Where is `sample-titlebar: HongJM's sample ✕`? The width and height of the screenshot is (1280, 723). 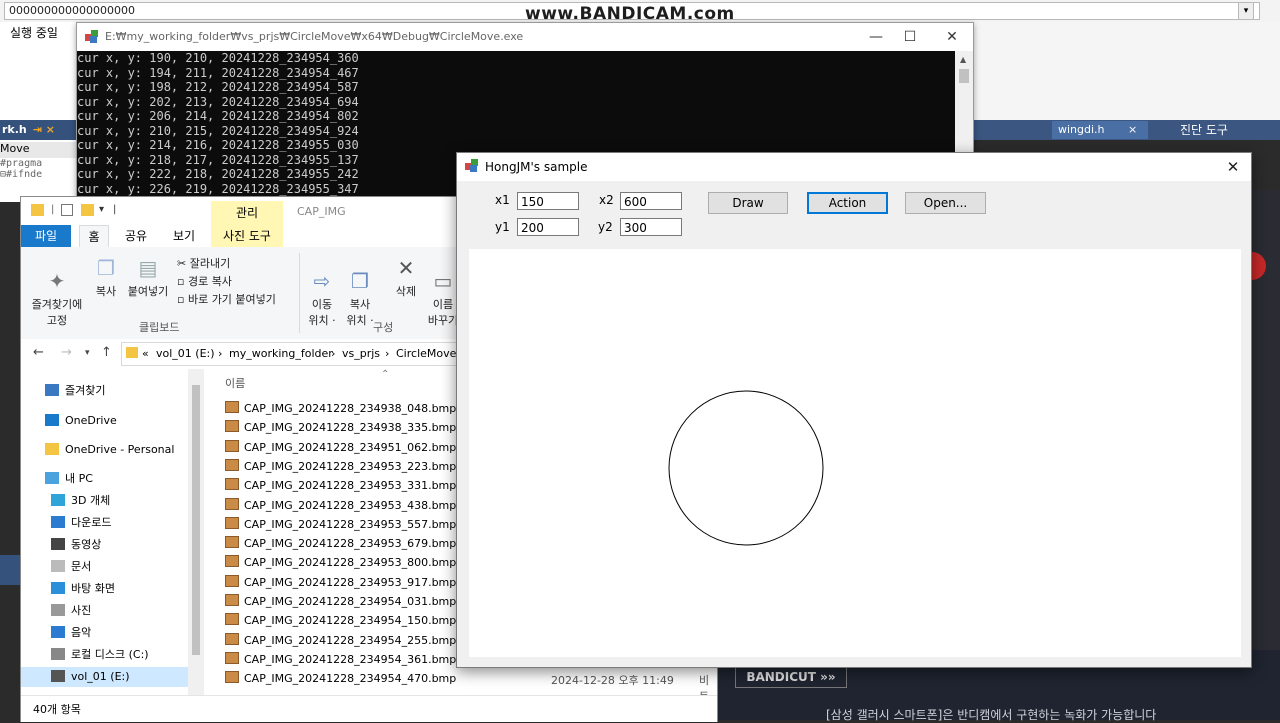
sample-titlebar: HongJM's sample ✕ is located at coordinates (854, 167).